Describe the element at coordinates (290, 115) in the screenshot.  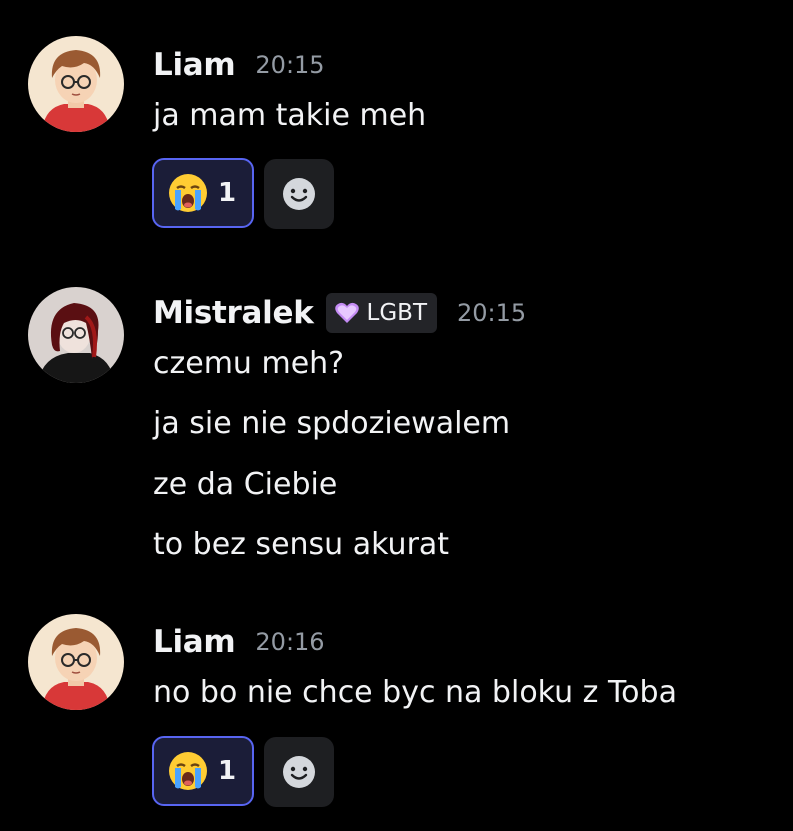
I see `message-text: ja mam takie meh` at that location.